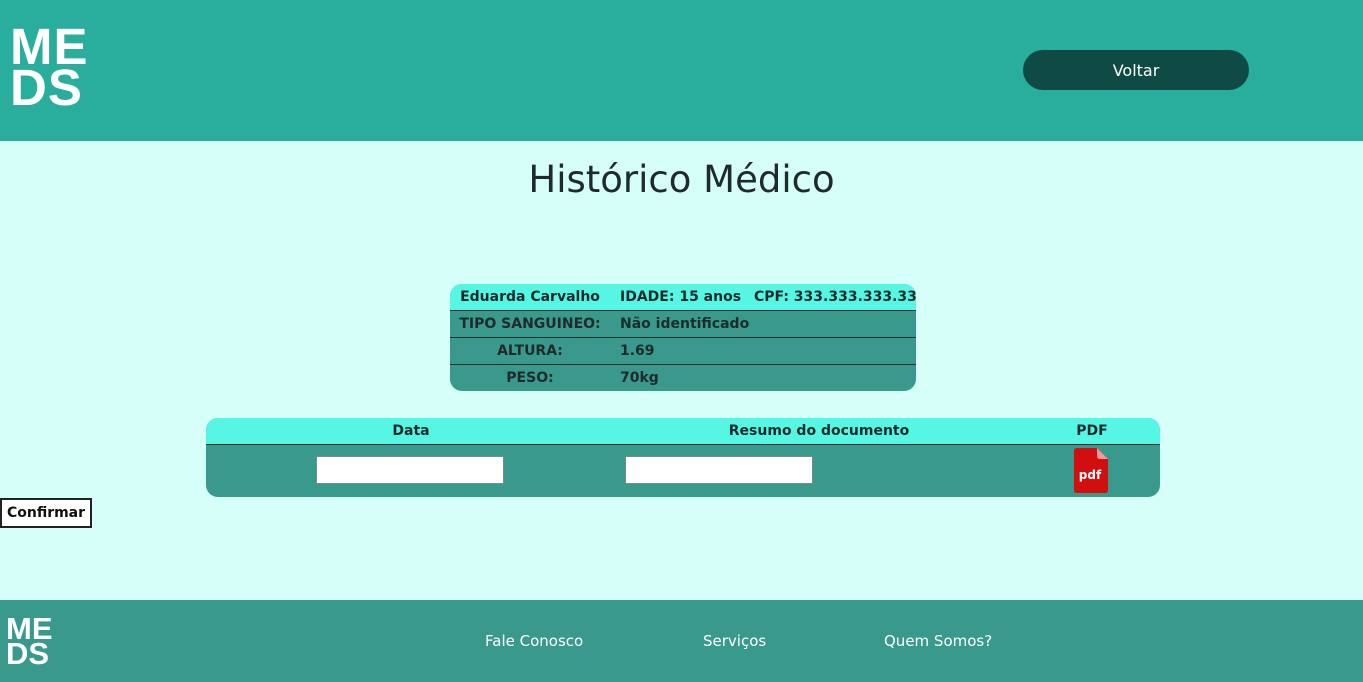 Image resolution: width=1363 pixels, height=682 pixels. I want to click on height-label: ALTURA:, so click(530, 351).